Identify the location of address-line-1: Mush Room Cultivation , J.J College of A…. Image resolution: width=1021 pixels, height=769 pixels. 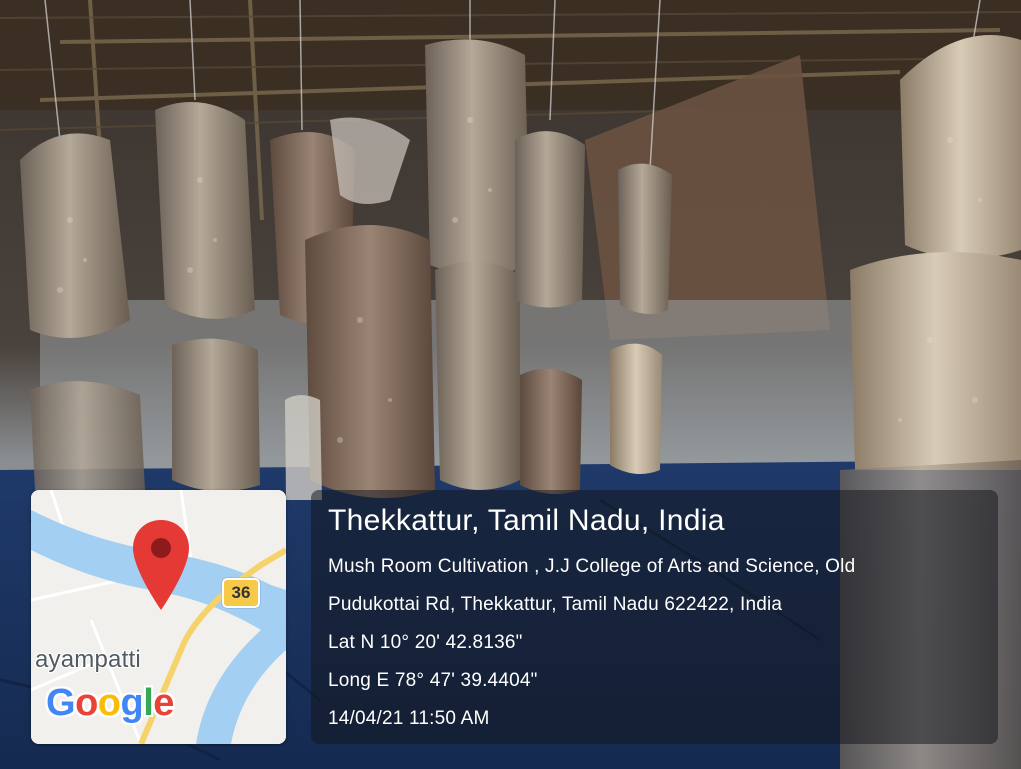
(592, 566).